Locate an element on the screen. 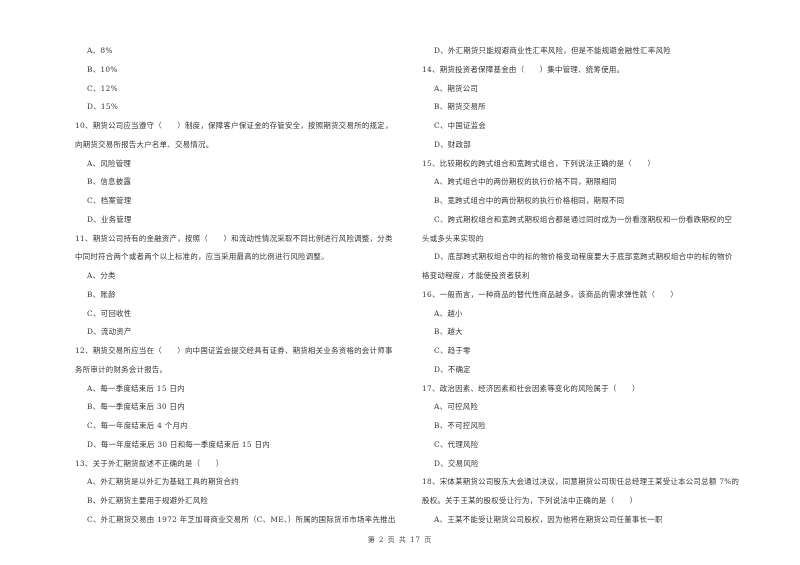  answer-option: A、风险管理 is located at coordinates (109, 163).